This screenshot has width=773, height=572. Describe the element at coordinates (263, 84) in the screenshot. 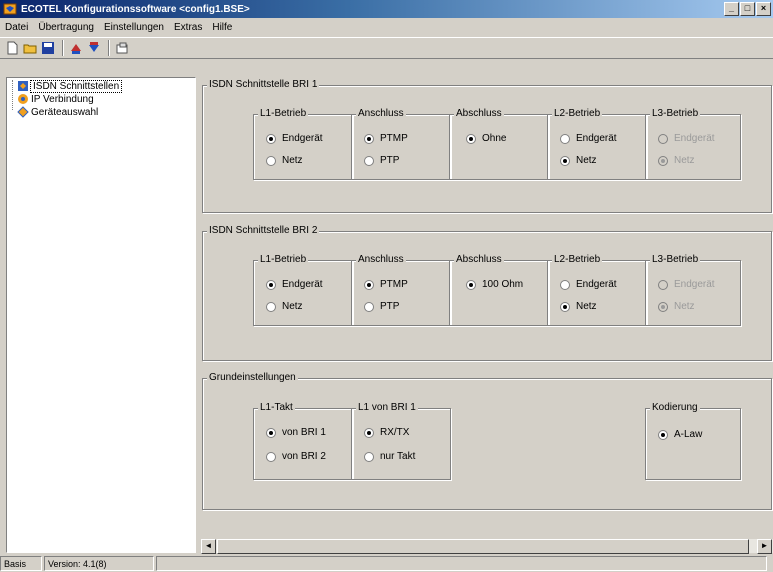

I see `bri1-title: ISDN Schnittstelle BRI 1` at that location.